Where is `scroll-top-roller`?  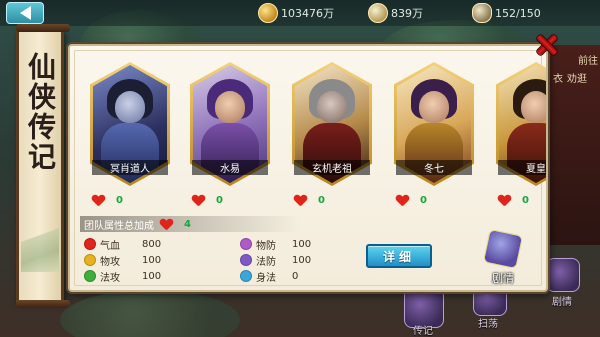 scroll-top-roller is located at coordinates (43, 28).